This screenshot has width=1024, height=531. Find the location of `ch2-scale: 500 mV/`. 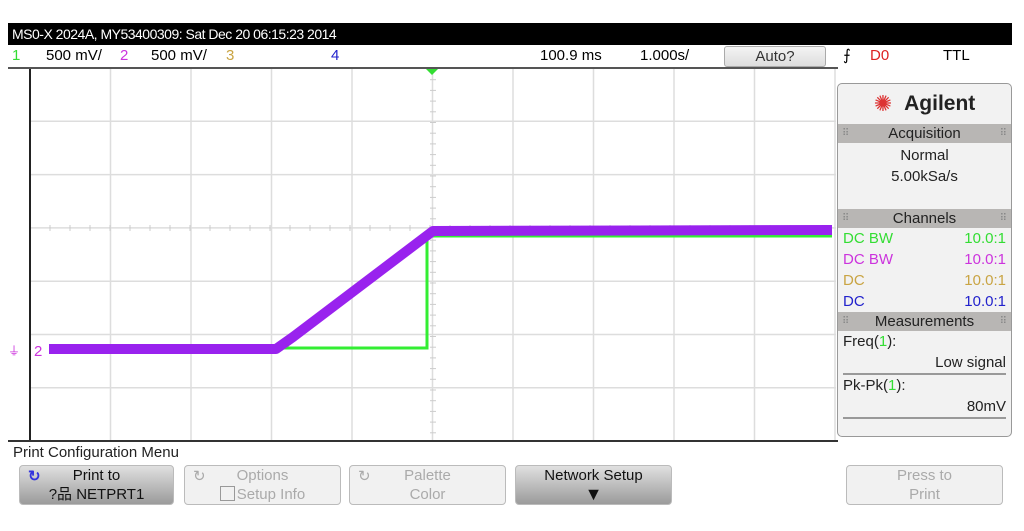

ch2-scale: 500 mV/ is located at coordinates (179, 56).